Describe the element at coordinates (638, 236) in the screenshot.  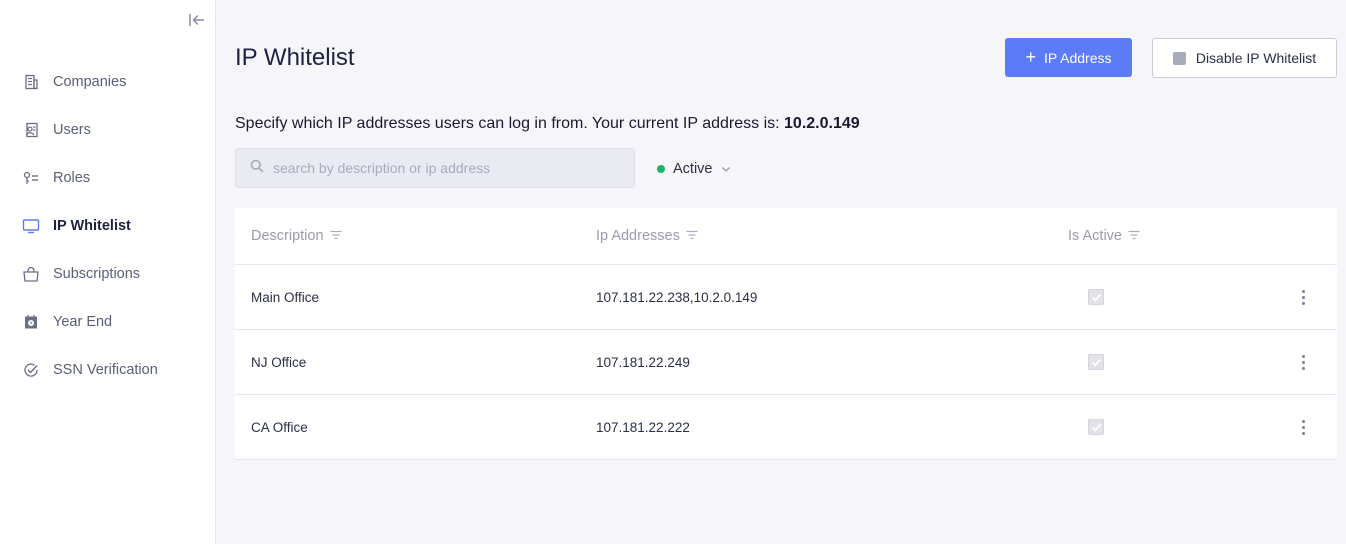
I see `column-header-label: Ip Addresses` at that location.